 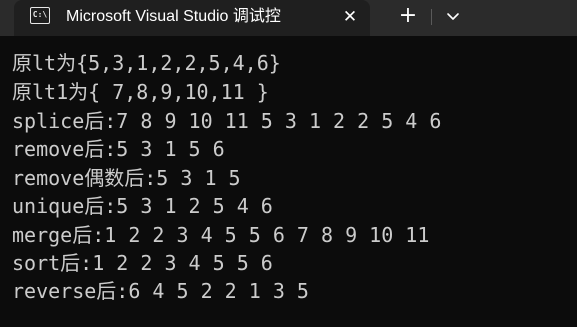 What do you see at coordinates (140, 92) in the screenshot?
I see `console-line: 原lt1为{ 7,8,9,10,11 }` at bounding box center [140, 92].